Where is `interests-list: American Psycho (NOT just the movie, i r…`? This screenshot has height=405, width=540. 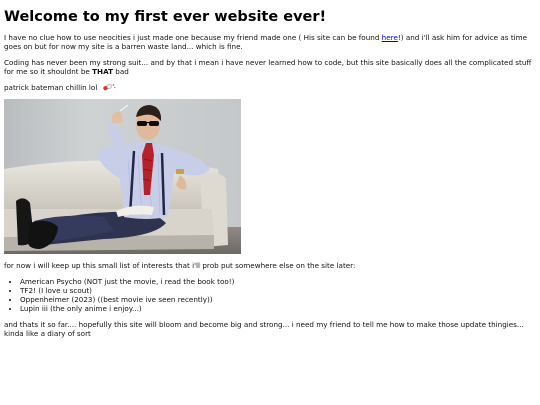 interests-list: American Psycho (NOT just the movie, i r… is located at coordinates (270, 295).